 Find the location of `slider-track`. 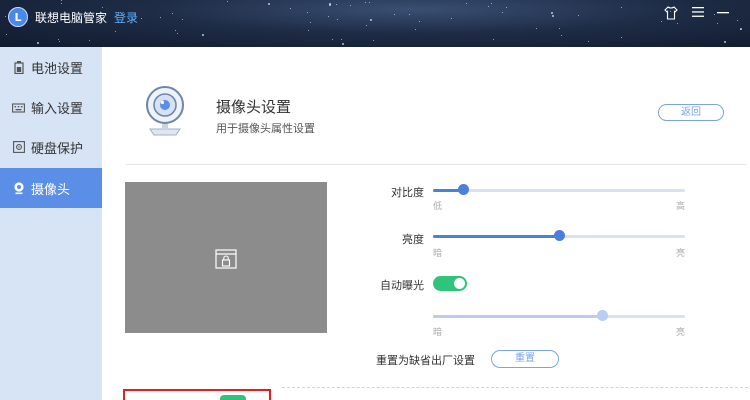

slider-track is located at coordinates (559, 190).